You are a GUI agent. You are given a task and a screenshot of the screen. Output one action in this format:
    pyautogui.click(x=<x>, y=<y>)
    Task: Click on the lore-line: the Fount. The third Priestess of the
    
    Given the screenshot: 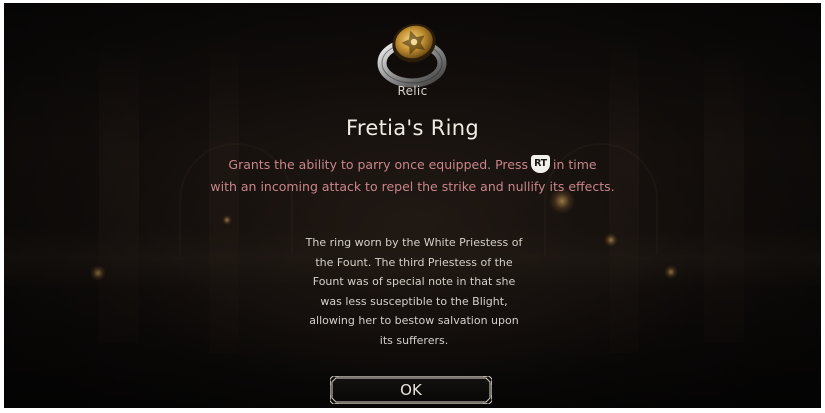 What is the action you would take?
    pyautogui.click(x=414, y=262)
    